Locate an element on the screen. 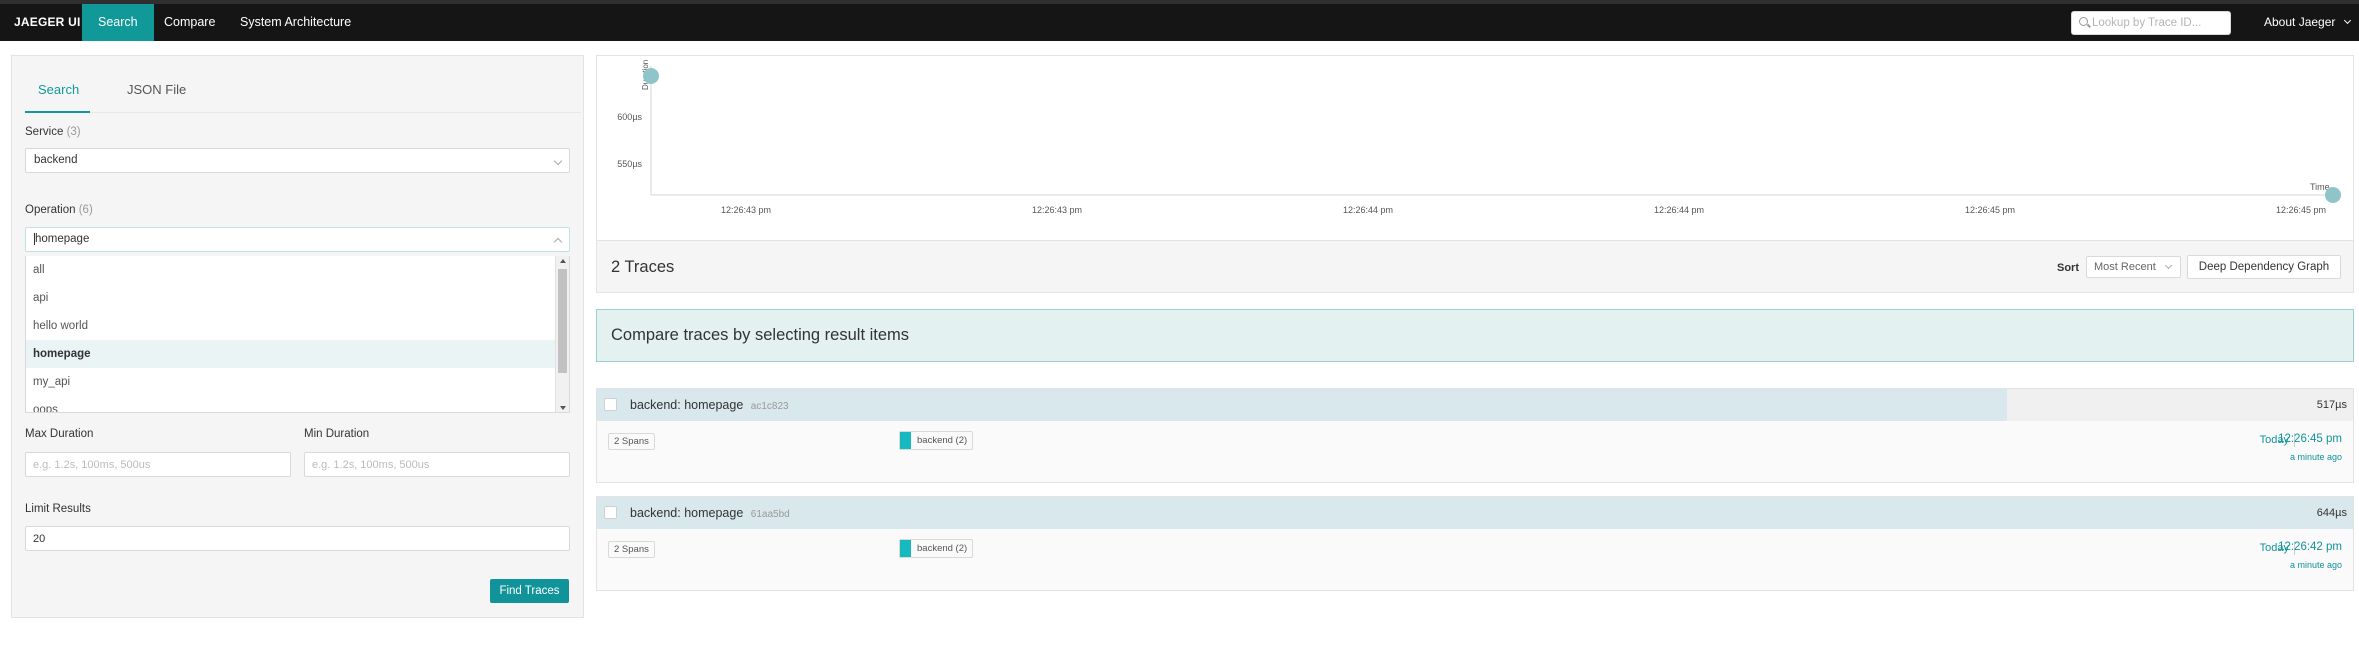 This screenshot has height=657, width=2359. operation-label-text: Operation is located at coordinates (50, 210).